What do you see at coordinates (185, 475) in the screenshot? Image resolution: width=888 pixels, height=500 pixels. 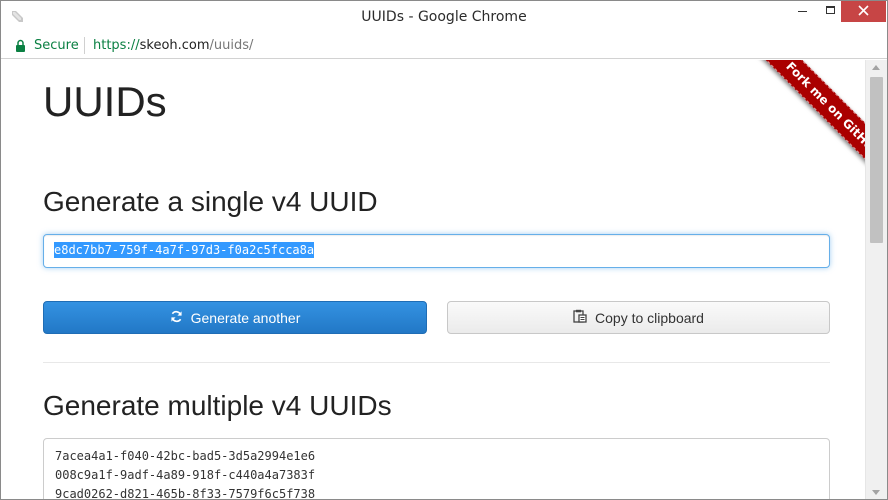 I see `uuid-line: 008c9a1f-9adf-4a89-918f-c440a4a7383f` at bounding box center [185, 475].